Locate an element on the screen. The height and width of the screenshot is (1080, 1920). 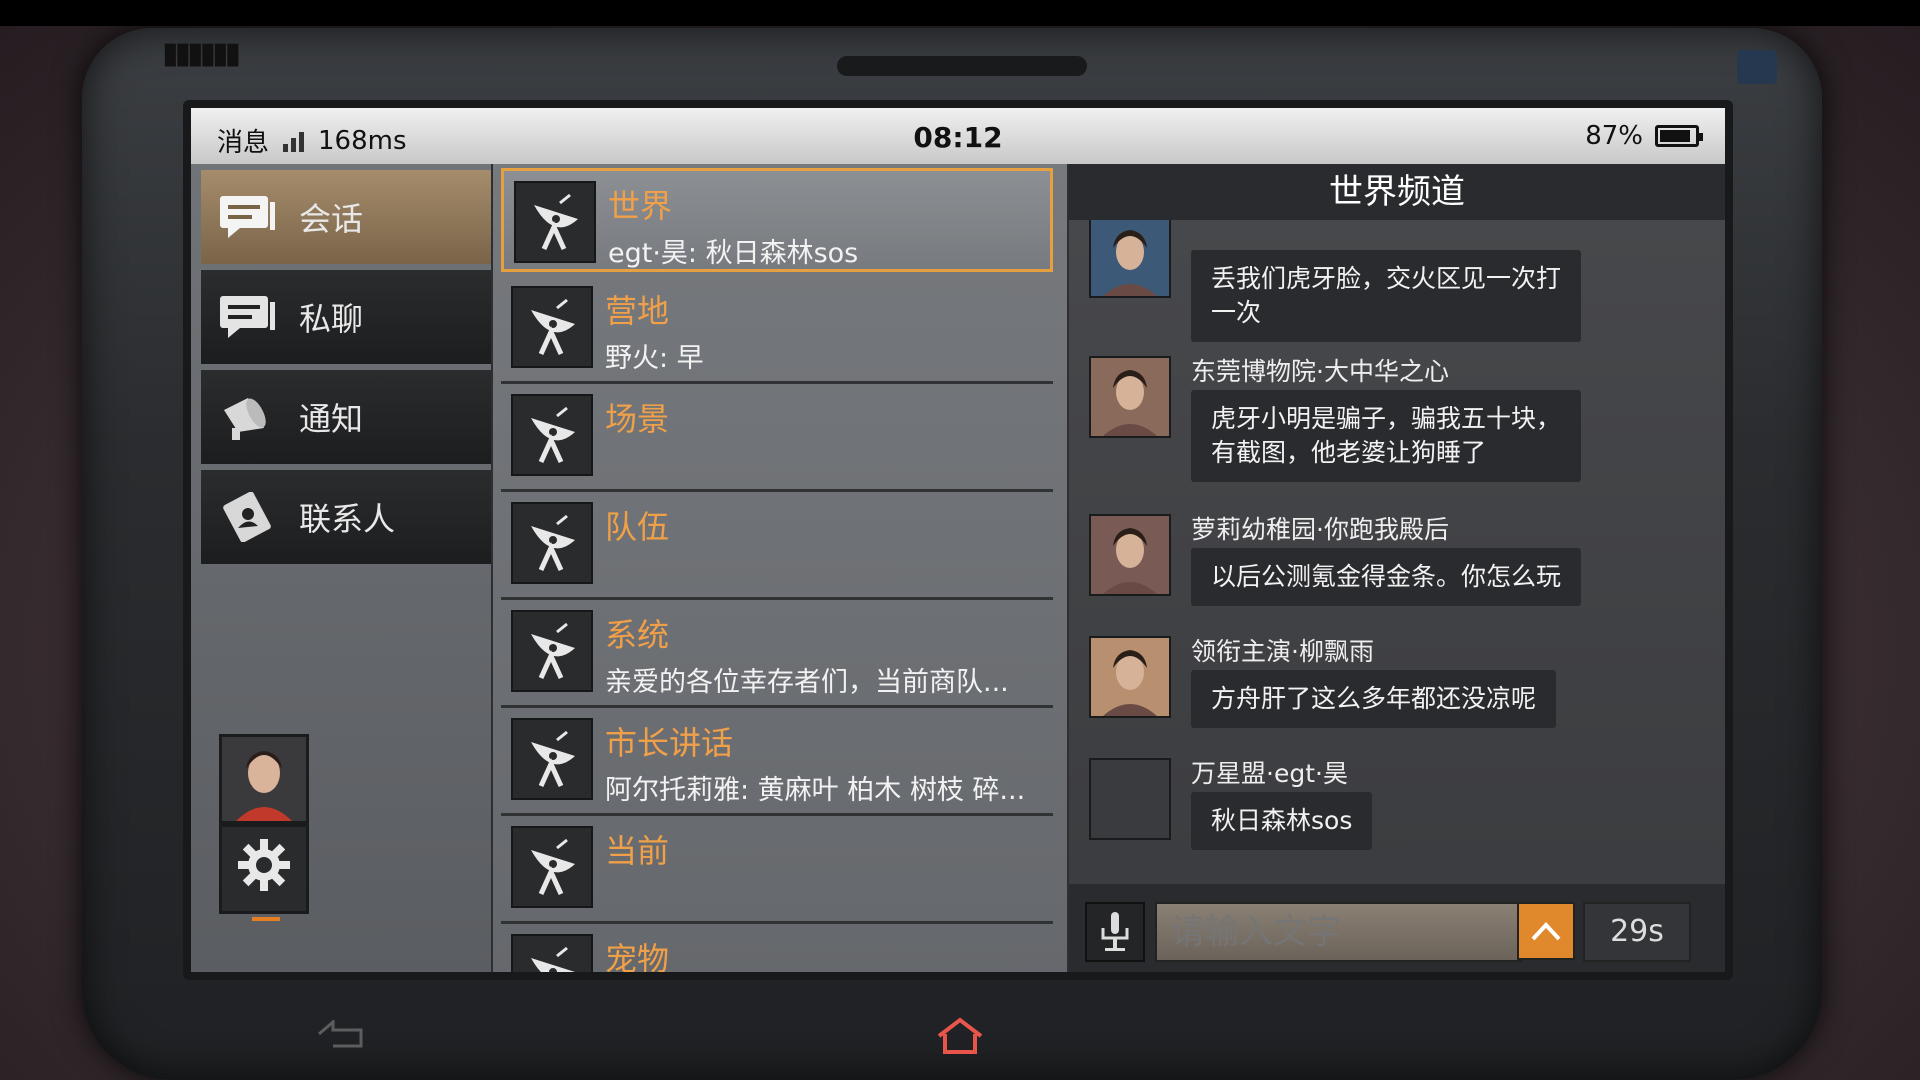
contacts-icon is located at coordinates (247, 517).